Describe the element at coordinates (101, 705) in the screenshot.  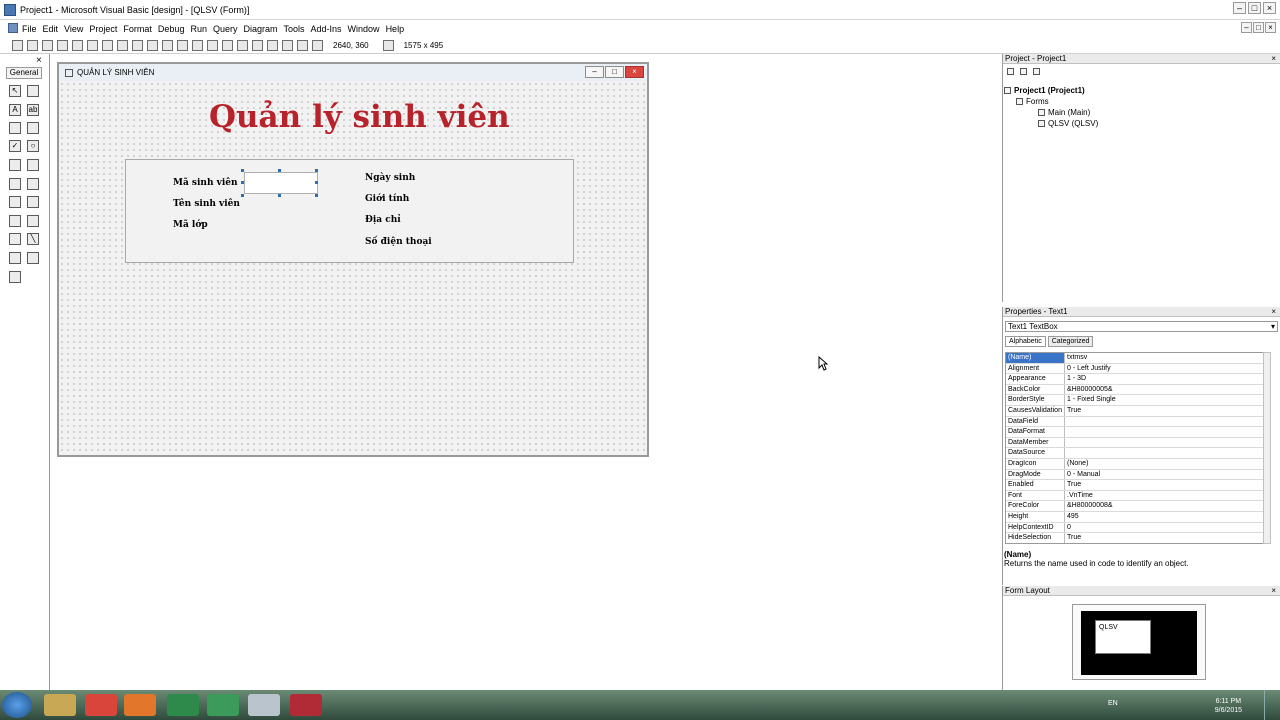
I see `chrome-taskbar-icon` at that location.